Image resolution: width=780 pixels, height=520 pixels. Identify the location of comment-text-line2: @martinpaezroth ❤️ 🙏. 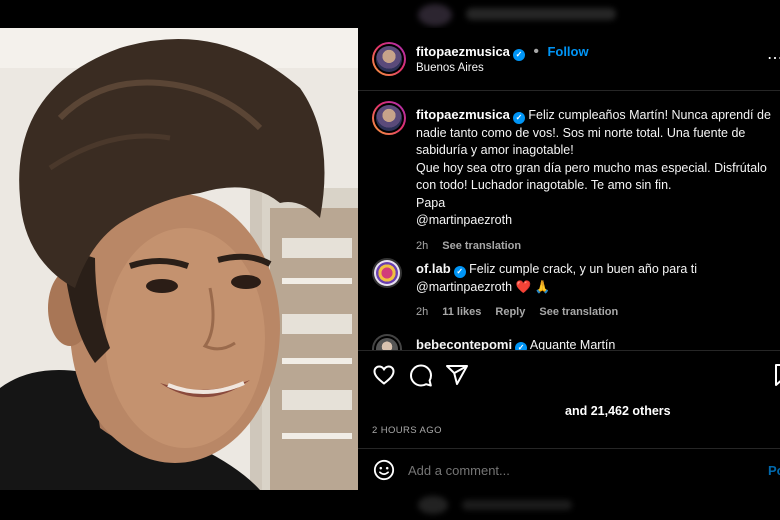
(483, 286).